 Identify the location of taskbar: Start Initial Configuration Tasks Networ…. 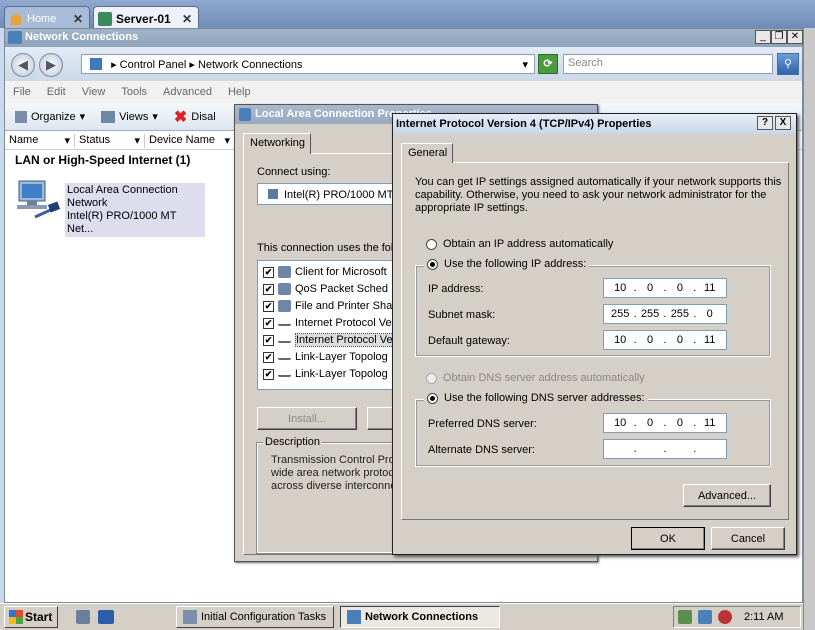
(401, 616).